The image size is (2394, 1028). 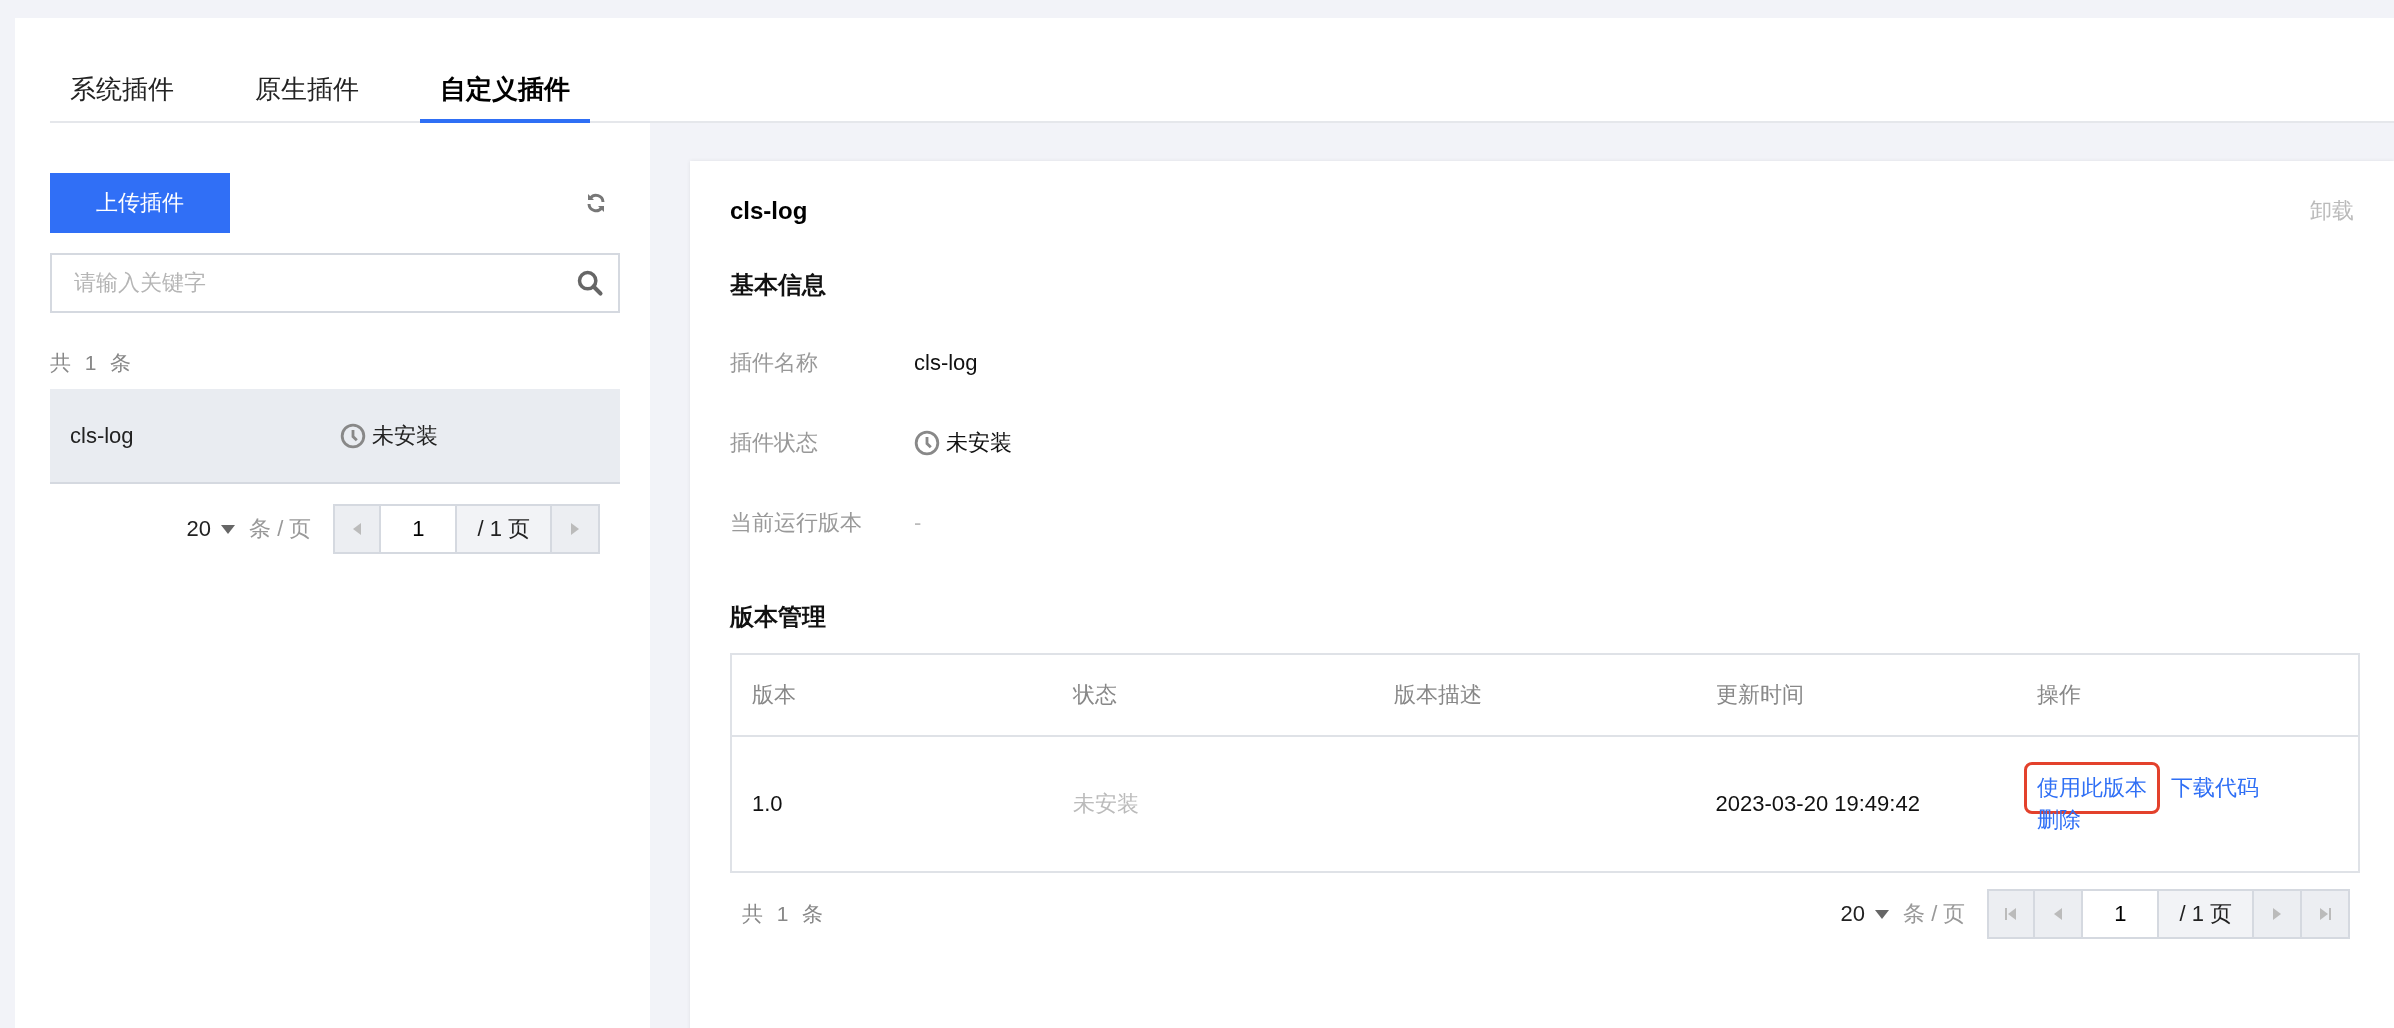 I want to click on plugin-name: cls-log, so click(x=102, y=435).